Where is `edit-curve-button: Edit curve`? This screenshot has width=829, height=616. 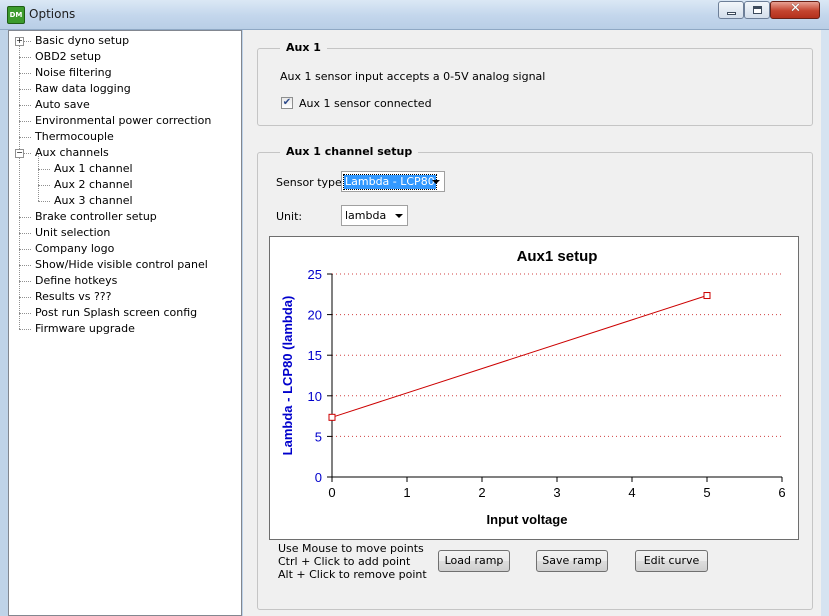
edit-curve-button: Edit curve is located at coordinates (671, 561).